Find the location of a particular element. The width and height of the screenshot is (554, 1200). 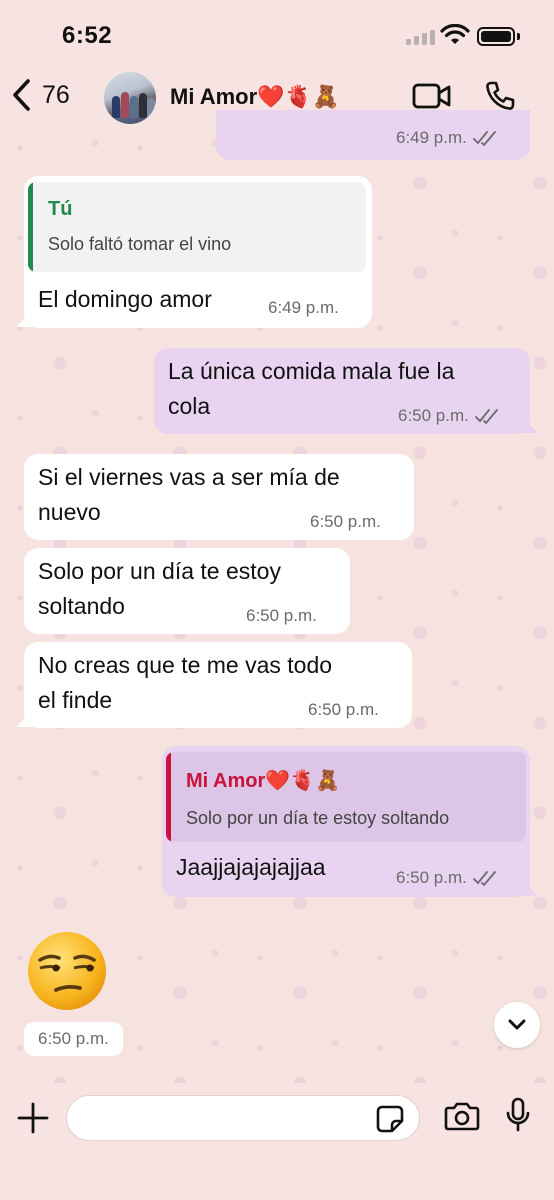

message-text: El domingo amor is located at coordinates (125, 299).